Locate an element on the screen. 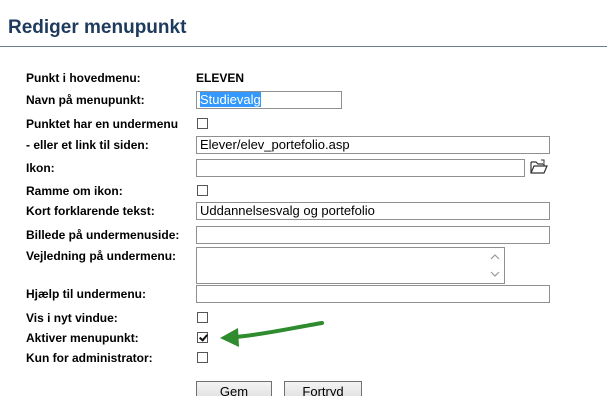  row-main-menu: Punkt i hovedmenu: ELEVEN is located at coordinates (306, 79).